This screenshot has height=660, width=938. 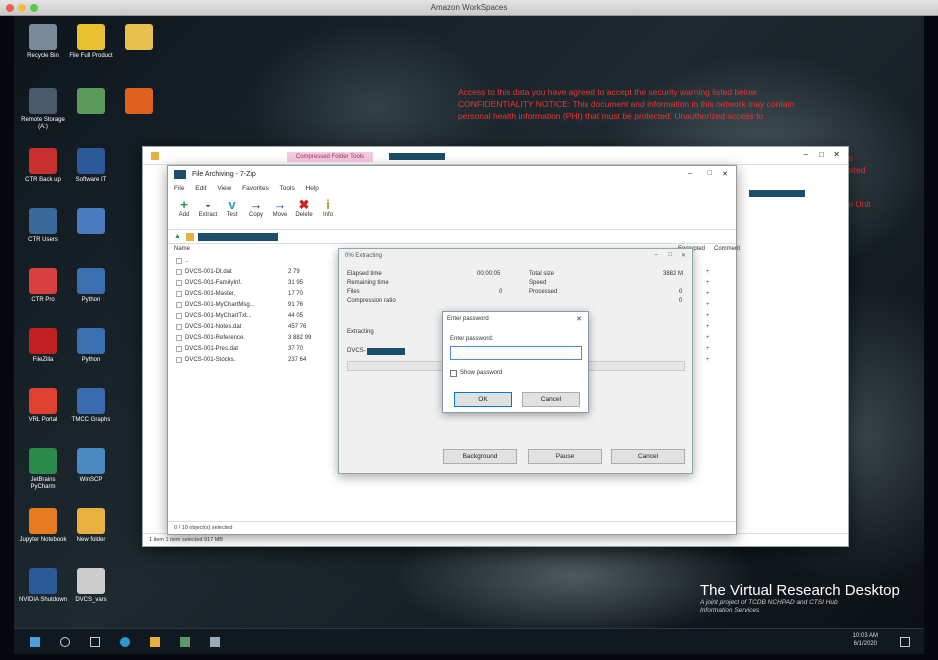 I want to click on menu-tools: Tools, so click(x=287, y=188).